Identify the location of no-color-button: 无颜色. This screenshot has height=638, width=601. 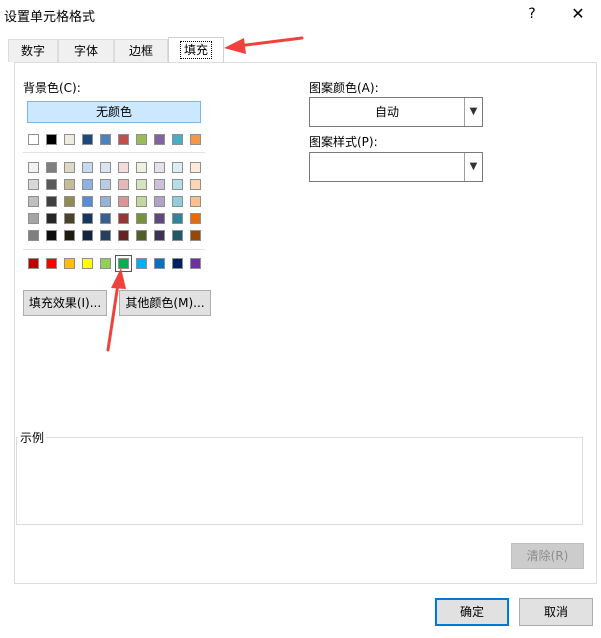
(114, 112).